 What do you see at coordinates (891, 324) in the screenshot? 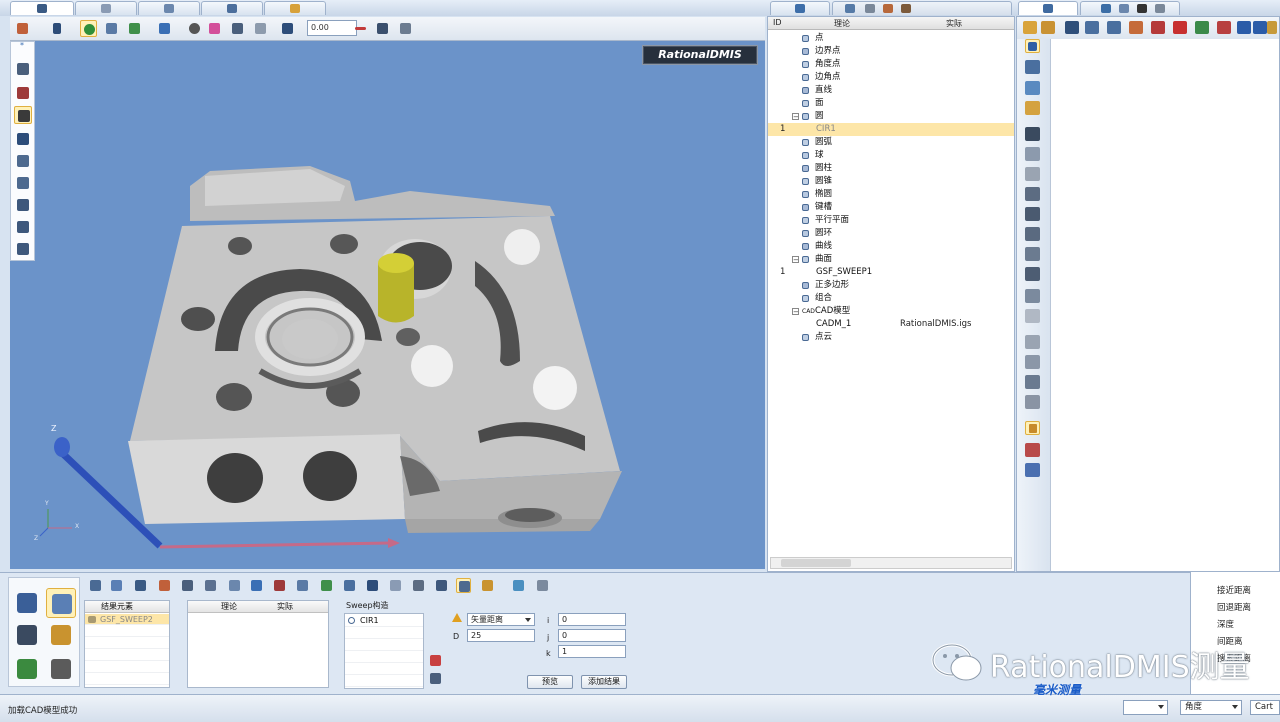
I see `tree-row: CADM_1 RationalDMIS.igs` at bounding box center [891, 324].